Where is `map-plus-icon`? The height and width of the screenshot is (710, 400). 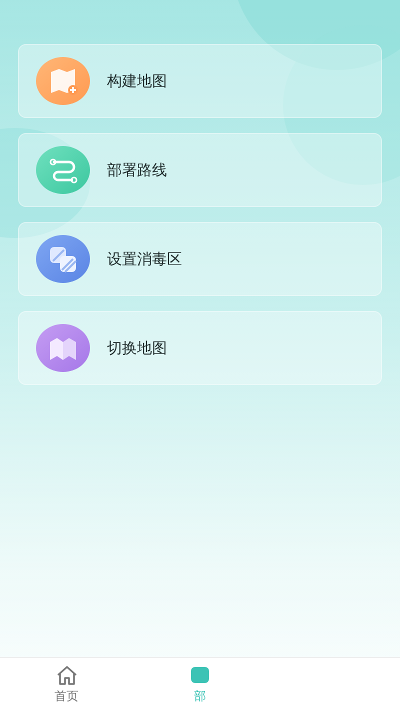 map-plus-icon is located at coordinates (63, 81).